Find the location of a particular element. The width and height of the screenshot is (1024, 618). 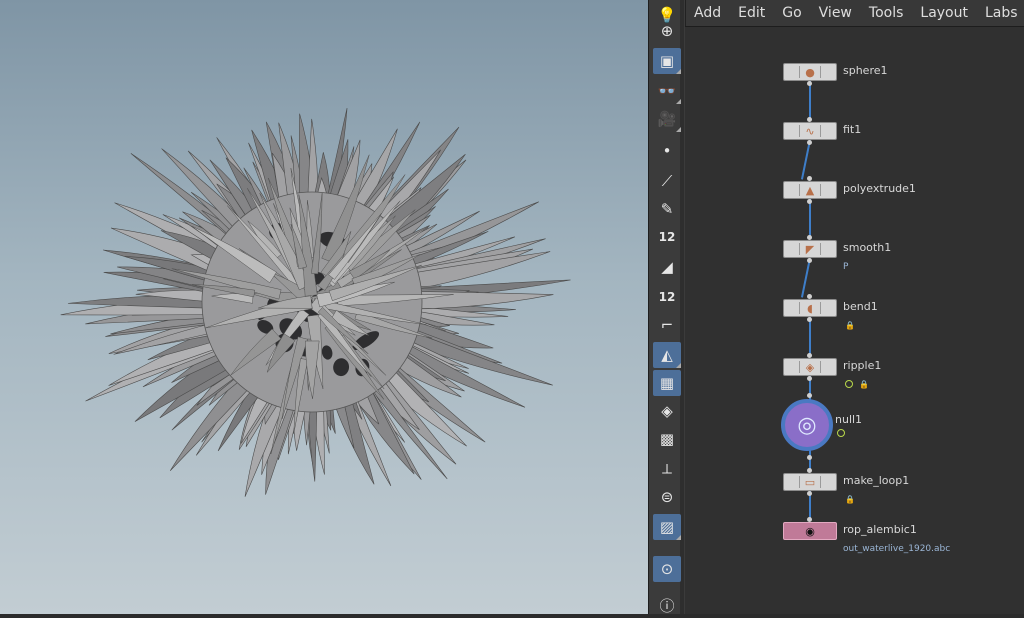

node-body: ▭ is located at coordinates (810, 482).